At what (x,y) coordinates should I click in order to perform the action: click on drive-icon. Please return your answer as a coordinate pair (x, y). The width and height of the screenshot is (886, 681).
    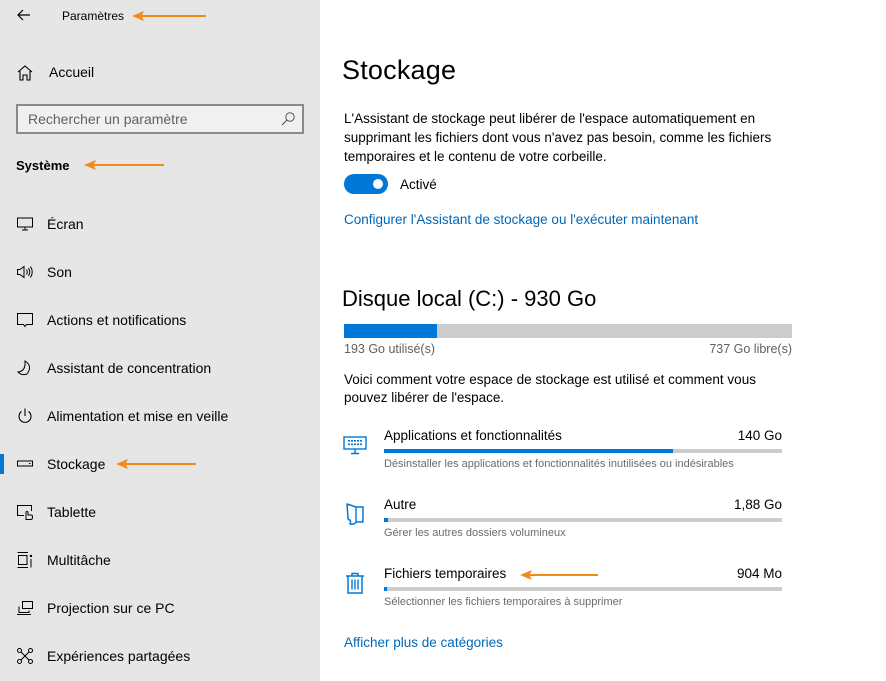
    Looking at the image, I should click on (25, 463).